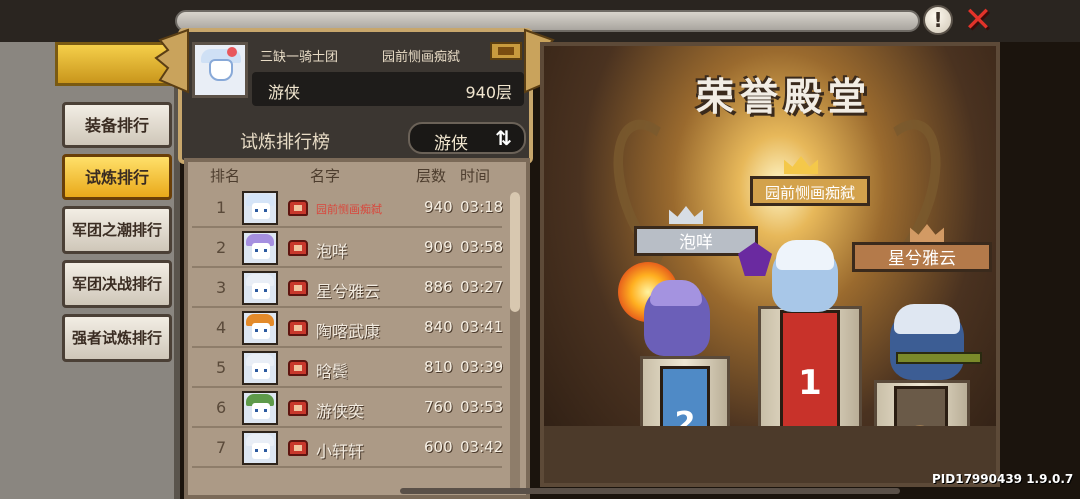  I want to click on row-player-name: 星兮雅云, so click(348, 291).